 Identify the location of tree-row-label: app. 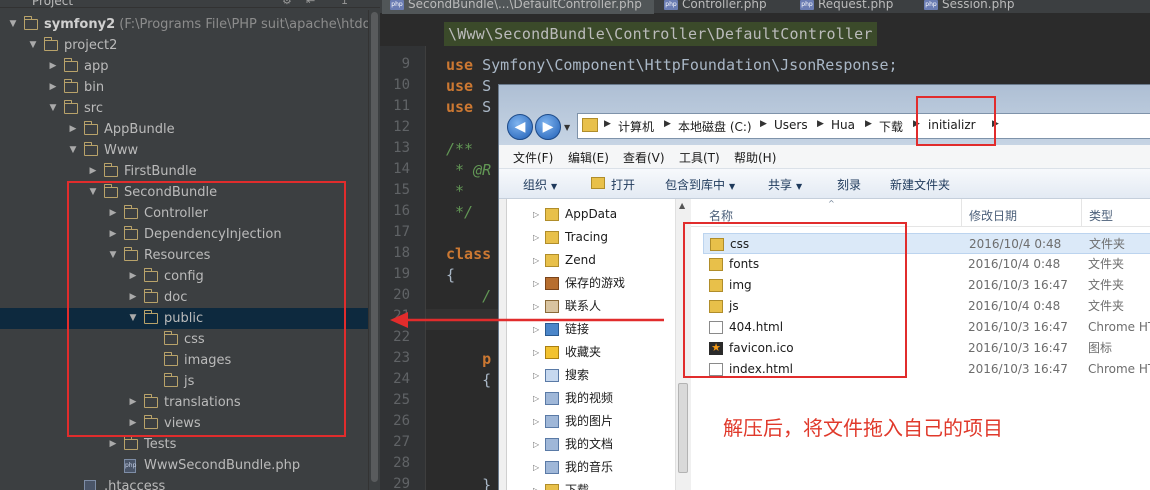
(96, 66).